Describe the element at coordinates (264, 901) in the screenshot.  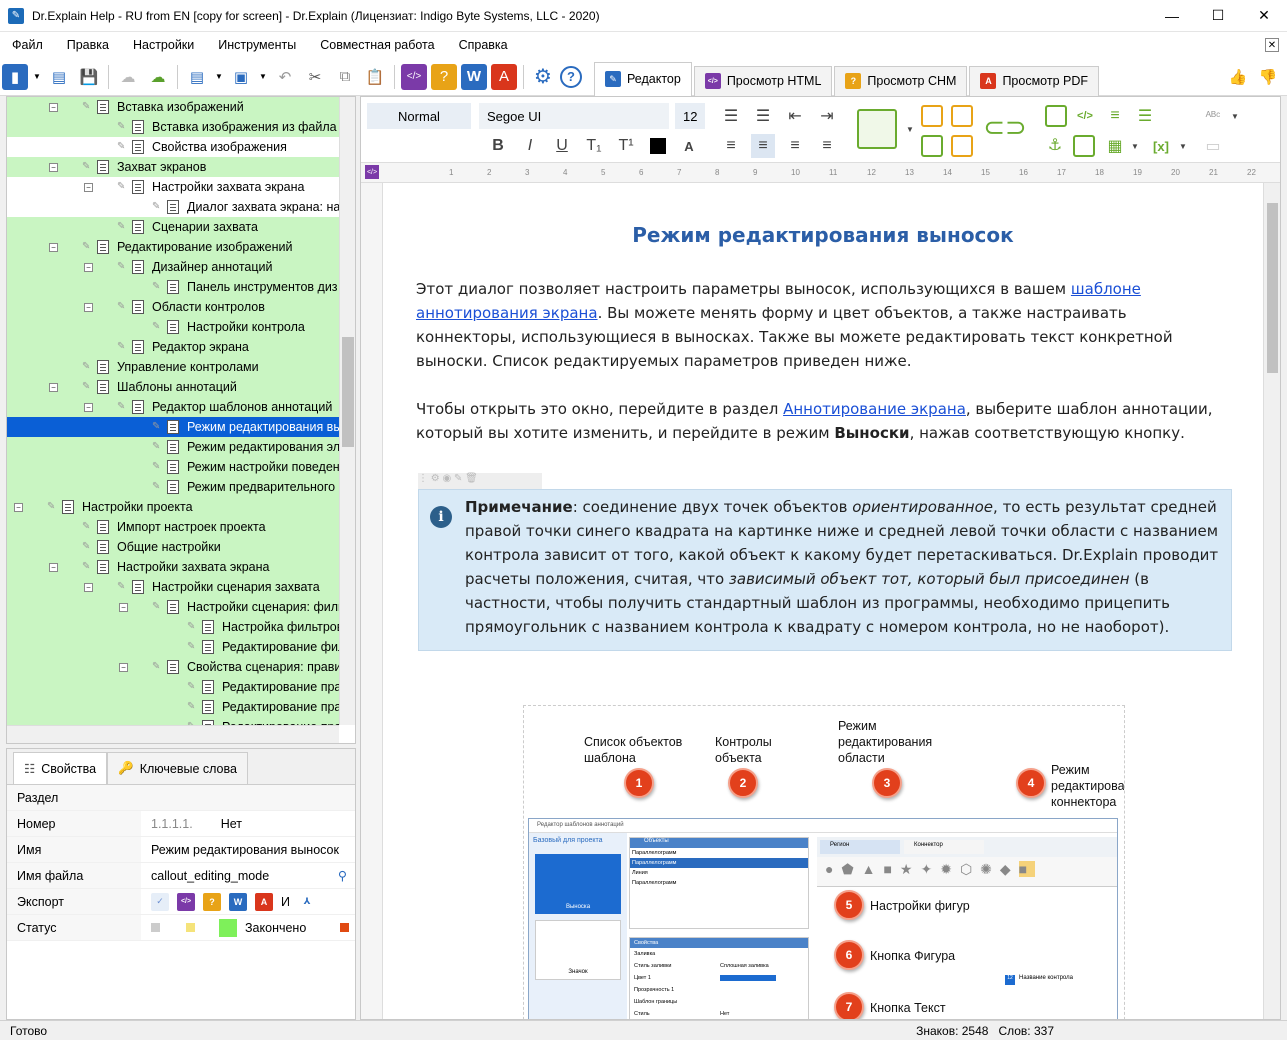
I see `pdf-icon: A` at that location.